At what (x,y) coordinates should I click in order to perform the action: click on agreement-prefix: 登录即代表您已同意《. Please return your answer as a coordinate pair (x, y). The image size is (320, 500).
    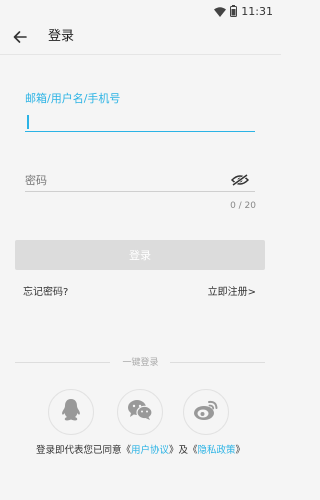
    Looking at the image, I should click on (83, 450).